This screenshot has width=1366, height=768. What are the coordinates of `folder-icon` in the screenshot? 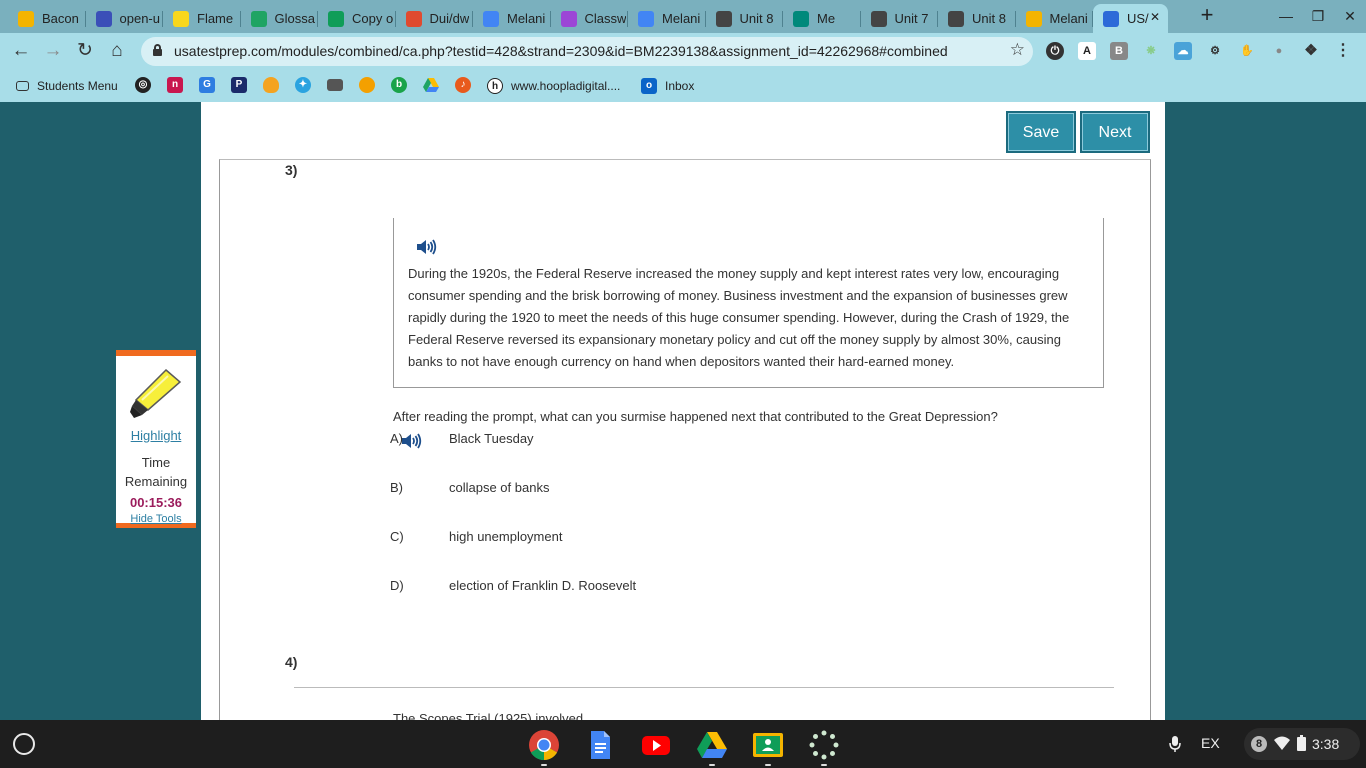 It's located at (22, 86).